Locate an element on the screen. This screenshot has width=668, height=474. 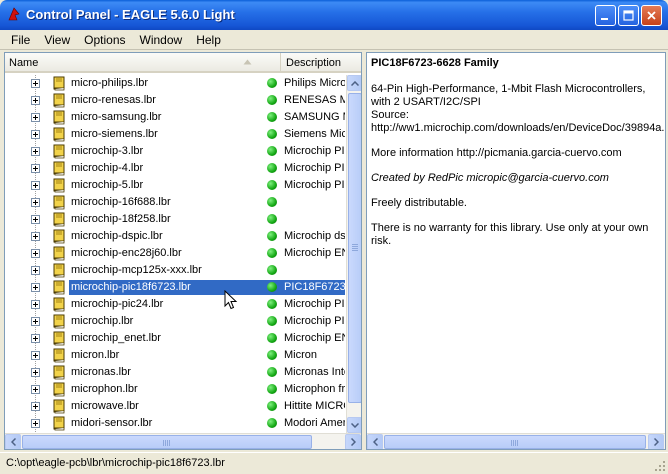
tree-row: microchip-4.lbr Microchip PIC is located at coordinates (175, 168).